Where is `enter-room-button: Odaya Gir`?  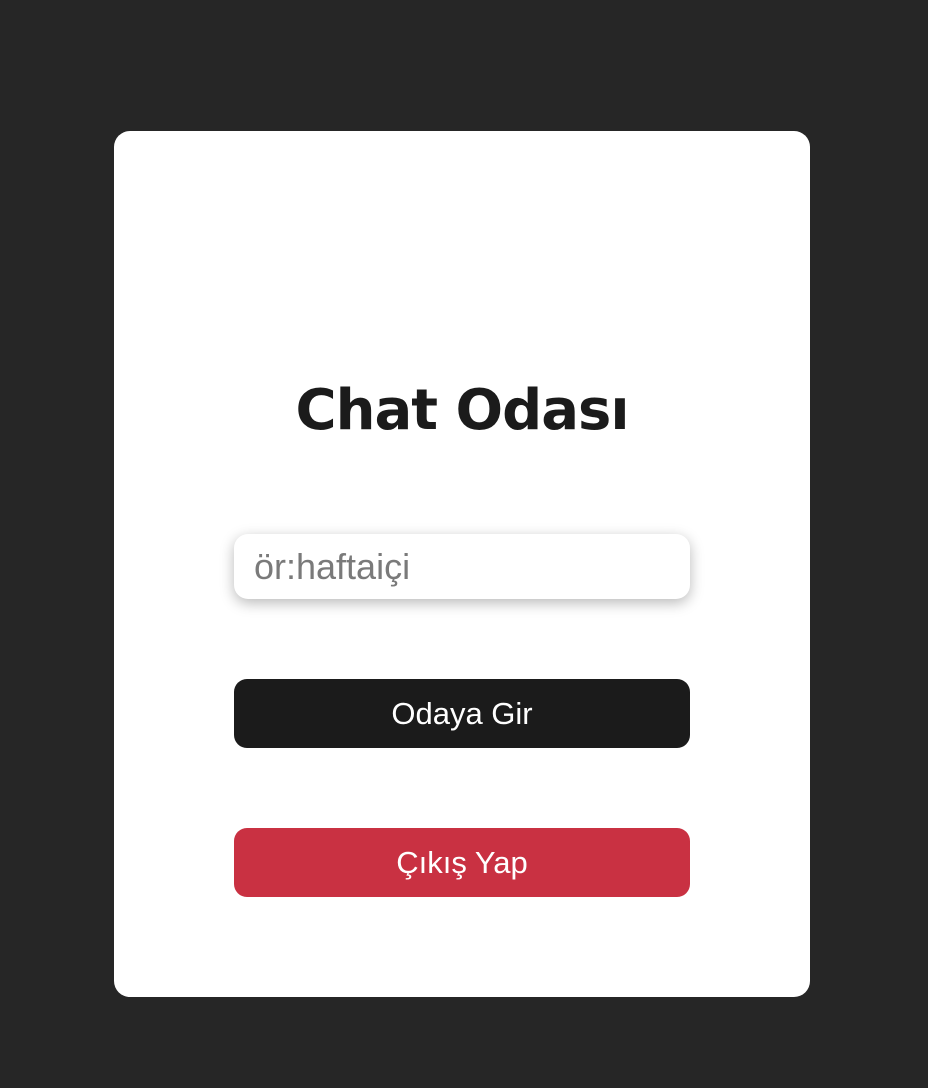
enter-room-button: Odaya Gir is located at coordinates (462, 713).